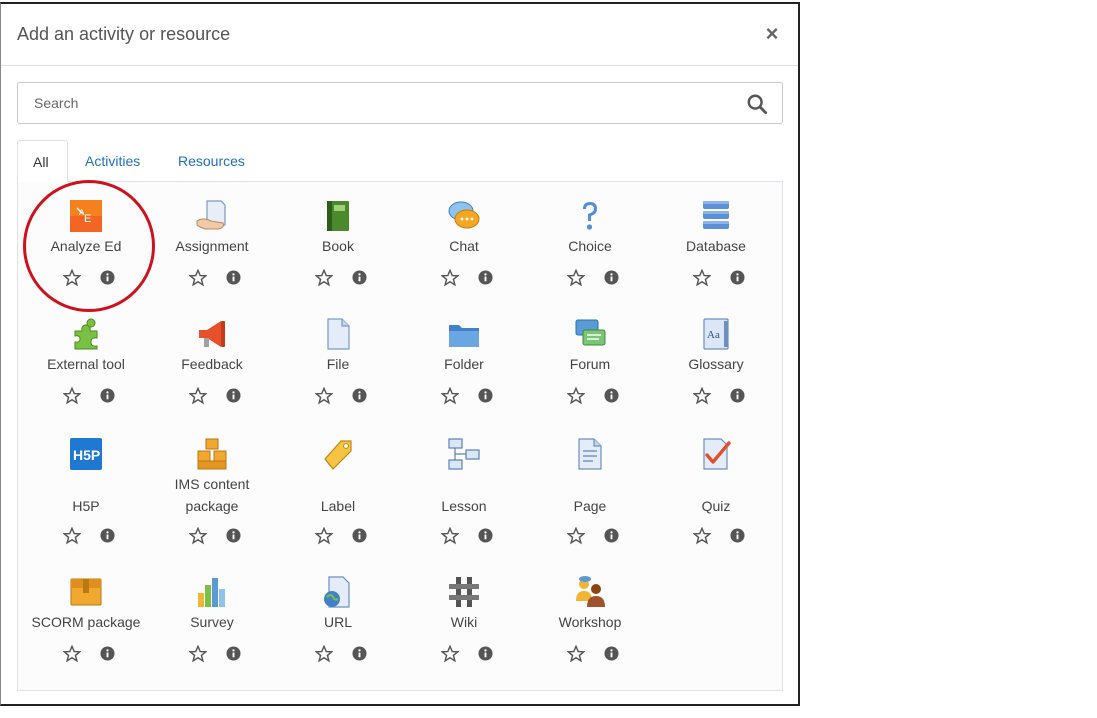  Describe the element at coordinates (338, 254) in the screenshot. I see `module-tile-book: Book` at that location.